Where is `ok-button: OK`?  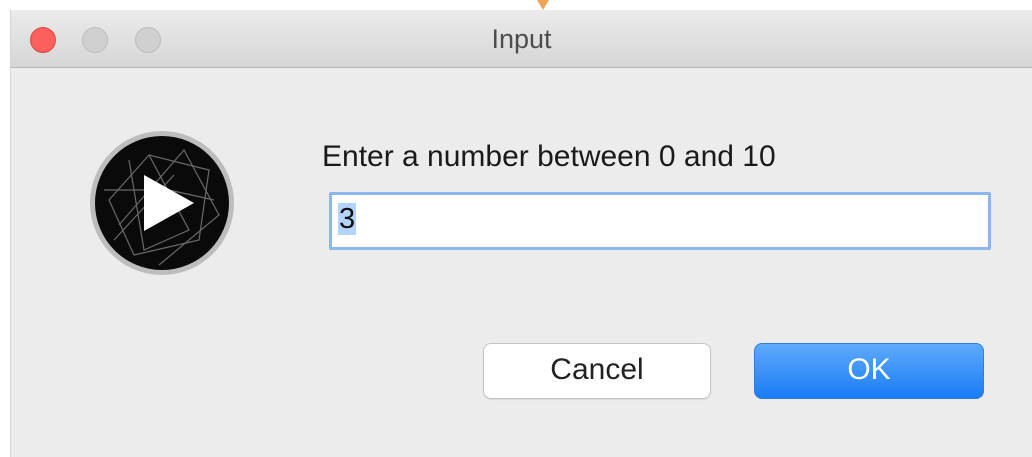 ok-button: OK is located at coordinates (869, 371).